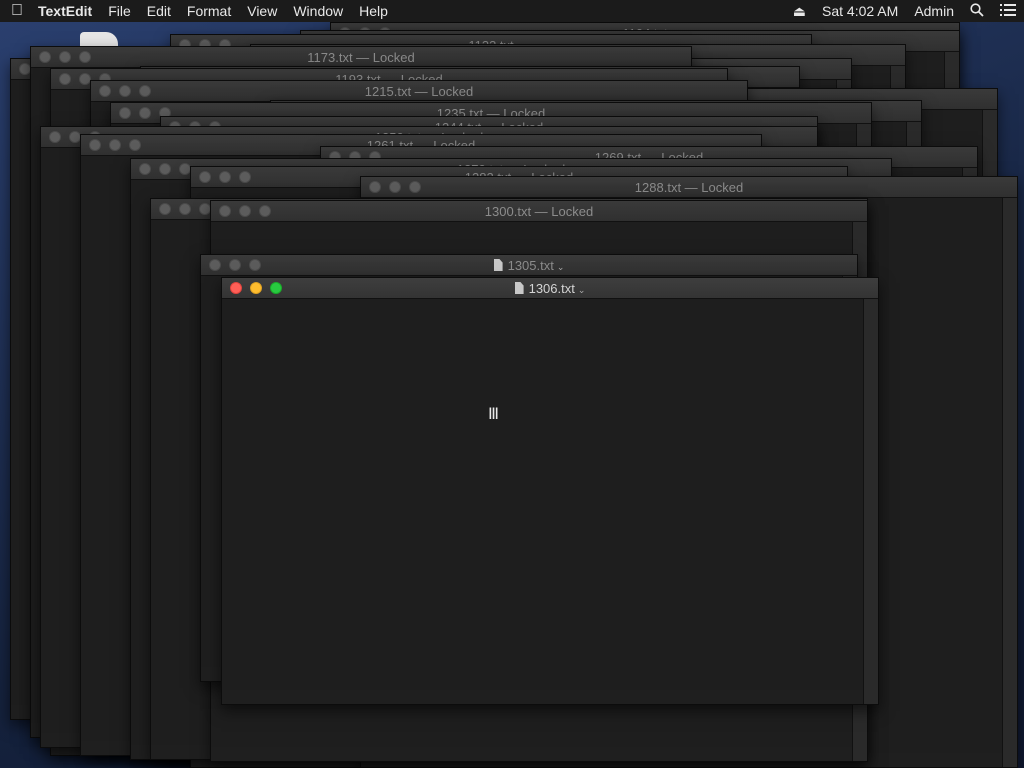 The image size is (1024, 768). What do you see at coordinates (1008, 11) in the screenshot?
I see `notification-center-icon` at bounding box center [1008, 11].